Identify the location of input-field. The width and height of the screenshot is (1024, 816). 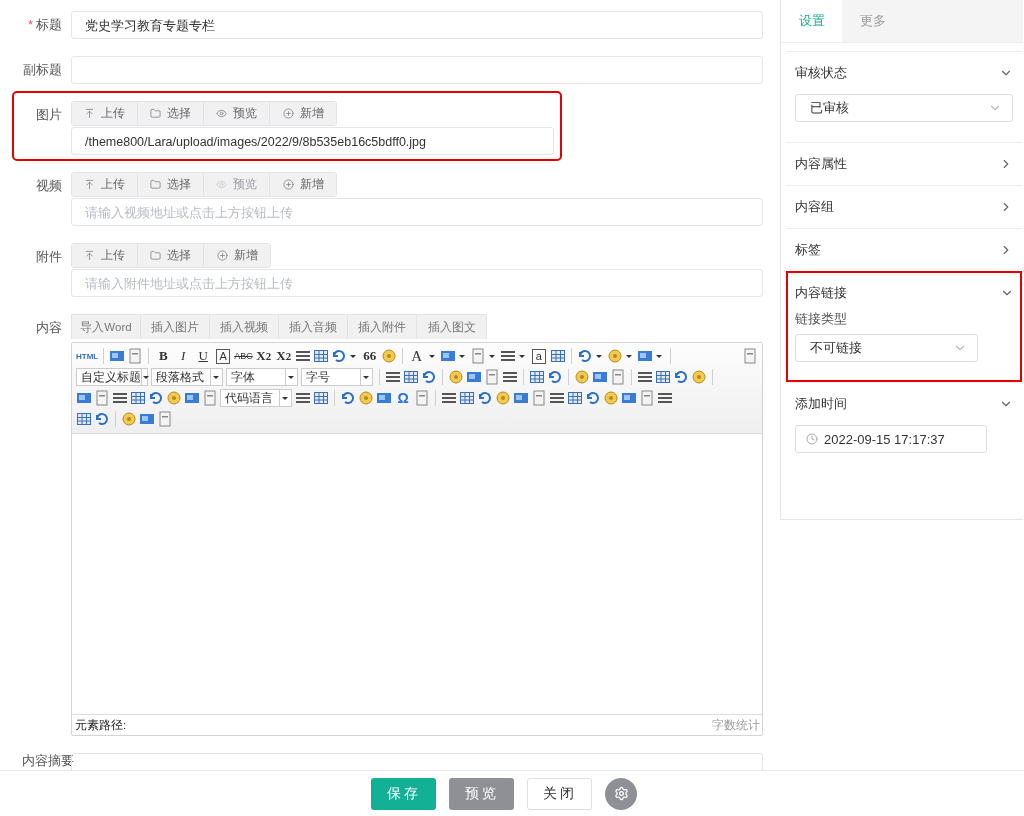
(417, 70).